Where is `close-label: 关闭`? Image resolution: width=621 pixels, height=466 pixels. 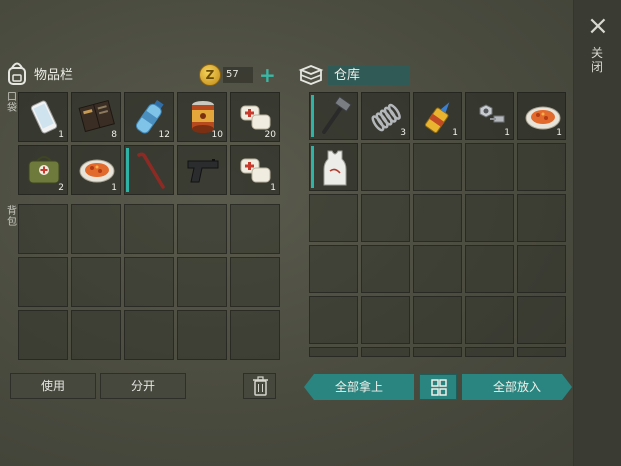 close-label: 关闭 is located at coordinates (597, 60).